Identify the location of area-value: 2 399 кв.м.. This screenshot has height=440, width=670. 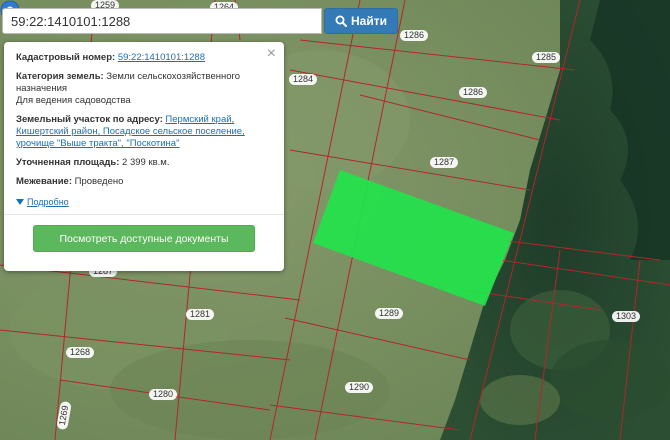
(146, 162).